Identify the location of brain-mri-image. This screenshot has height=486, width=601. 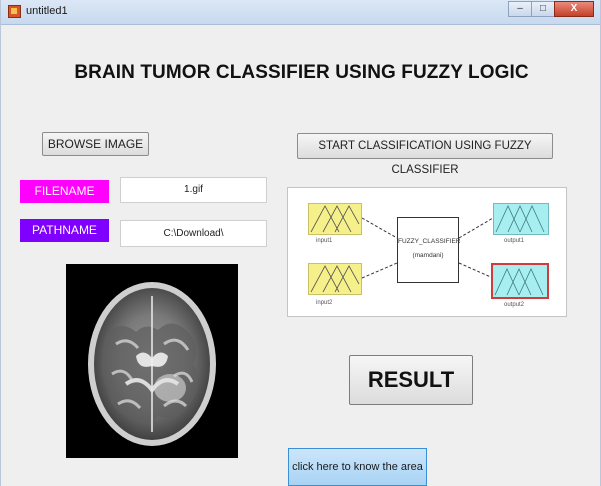
(152, 364).